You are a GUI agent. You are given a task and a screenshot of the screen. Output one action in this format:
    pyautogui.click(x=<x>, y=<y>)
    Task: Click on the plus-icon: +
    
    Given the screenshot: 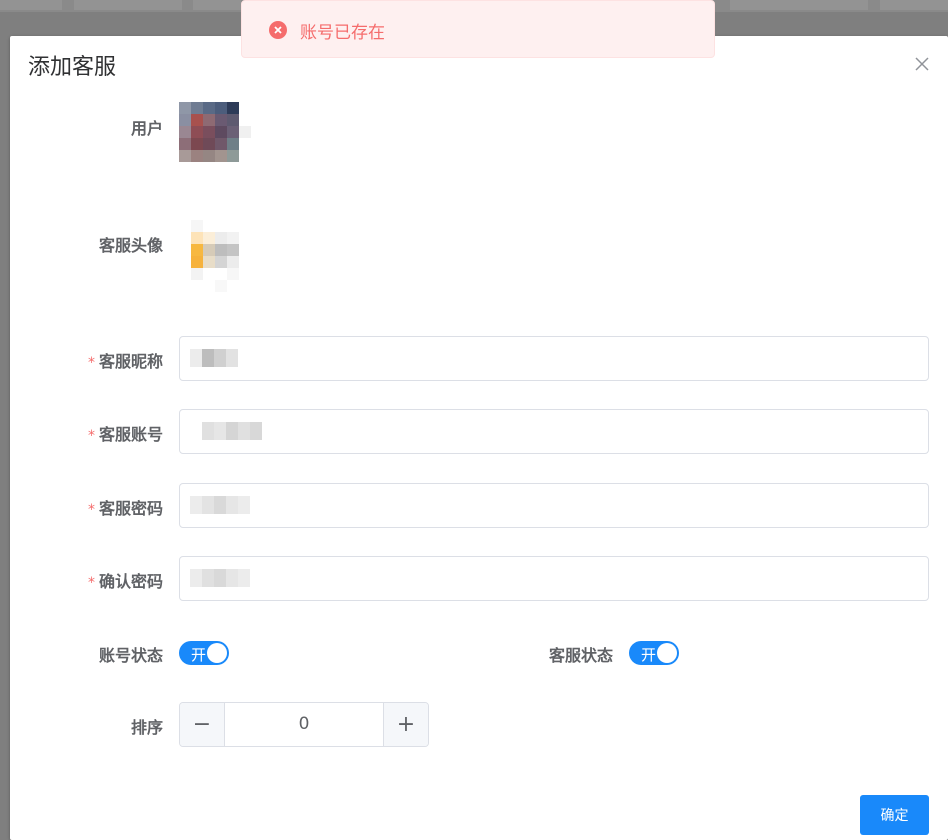 What is the action you would take?
    pyautogui.click(x=406, y=724)
    